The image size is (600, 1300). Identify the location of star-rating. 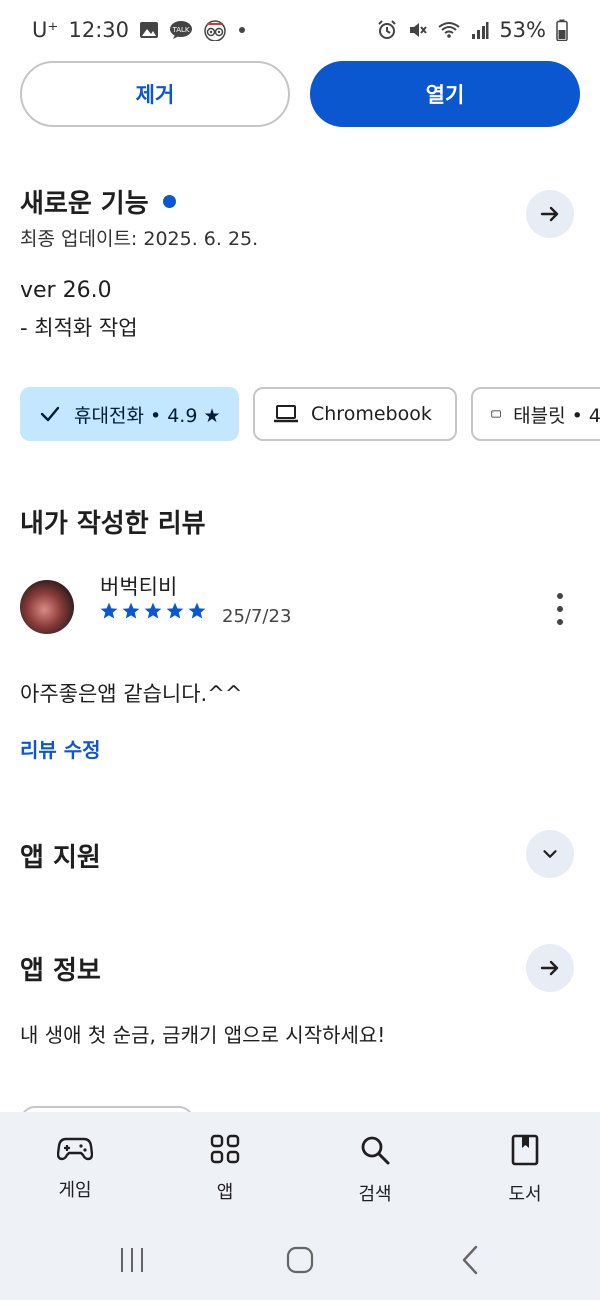
(153, 611).